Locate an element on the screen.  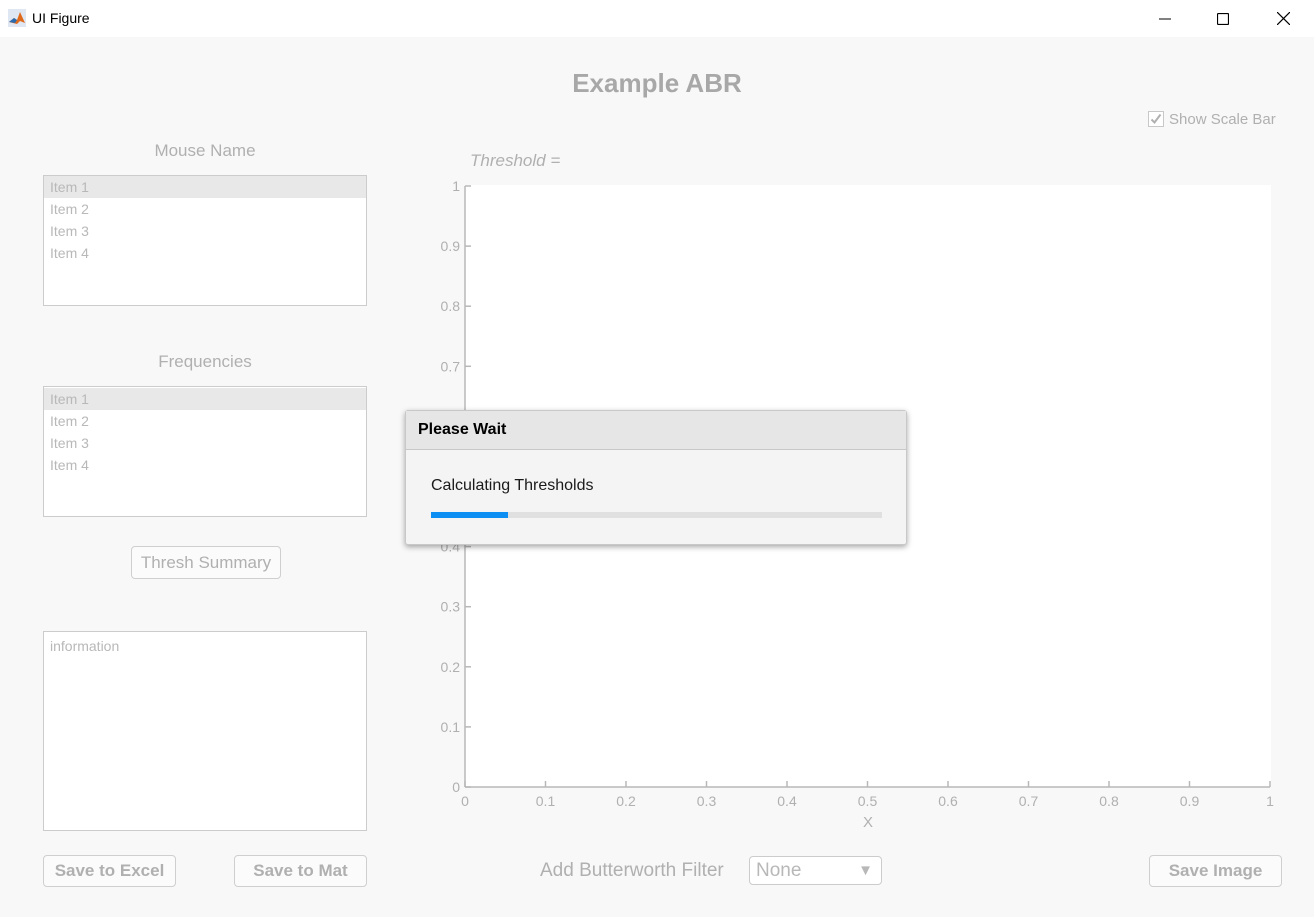
mouse-name-listbox: Item 1 Item 2 Item 3 Item 4 is located at coordinates (205, 240).